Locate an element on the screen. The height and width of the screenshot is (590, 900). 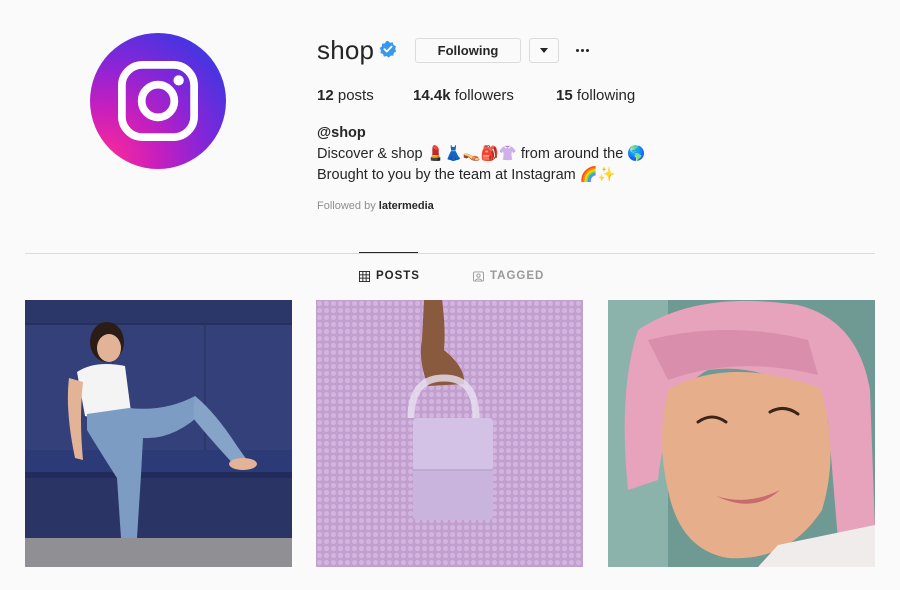
stat-following: 15 following is located at coordinates (595, 95).